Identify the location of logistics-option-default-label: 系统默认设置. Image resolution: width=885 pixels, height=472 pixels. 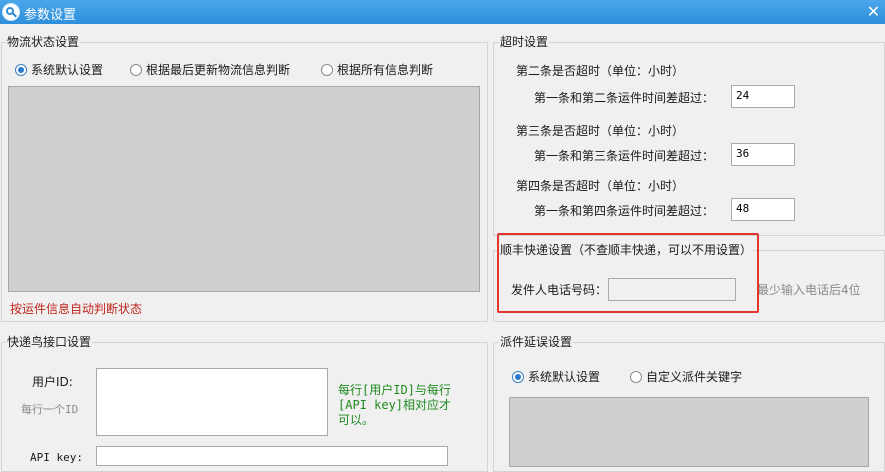
(67, 70).